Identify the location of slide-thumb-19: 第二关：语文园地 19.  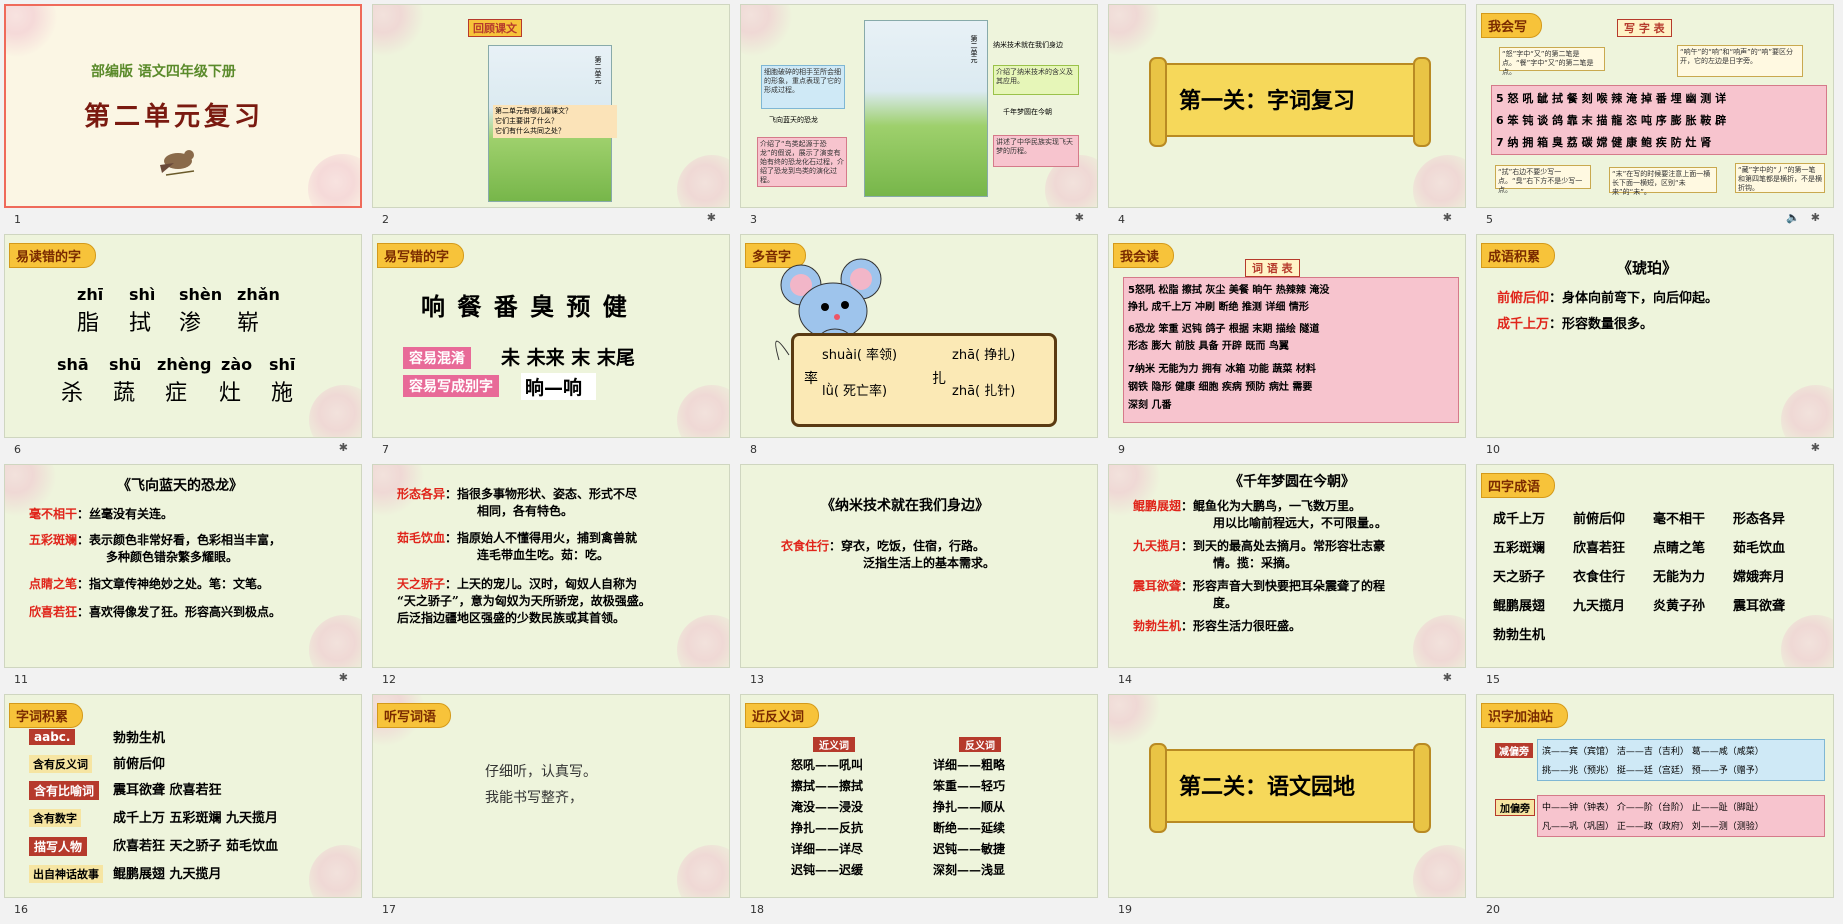
(1287, 809).